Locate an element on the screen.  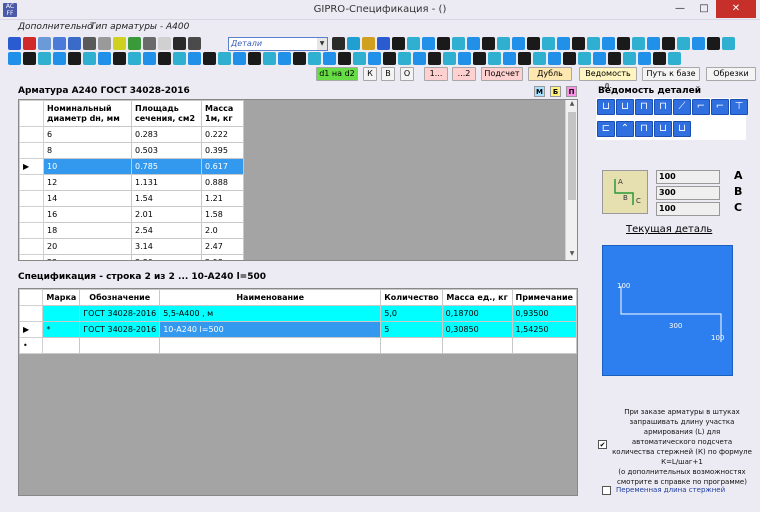
dim-c-field: 100 is located at coordinates (688, 209).